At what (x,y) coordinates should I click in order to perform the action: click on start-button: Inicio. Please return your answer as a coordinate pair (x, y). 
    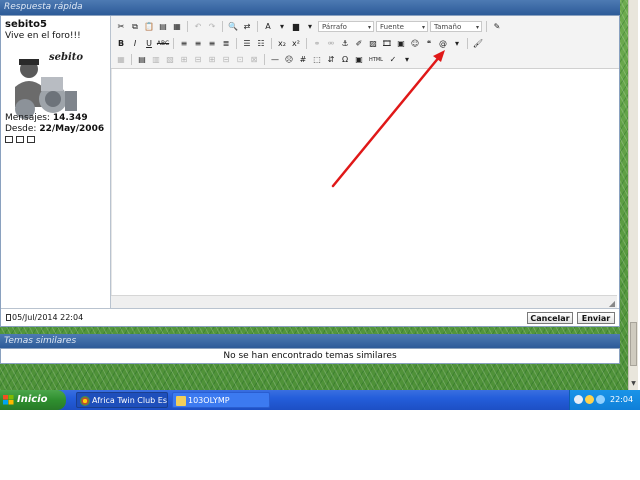
    Looking at the image, I should click on (33, 400).